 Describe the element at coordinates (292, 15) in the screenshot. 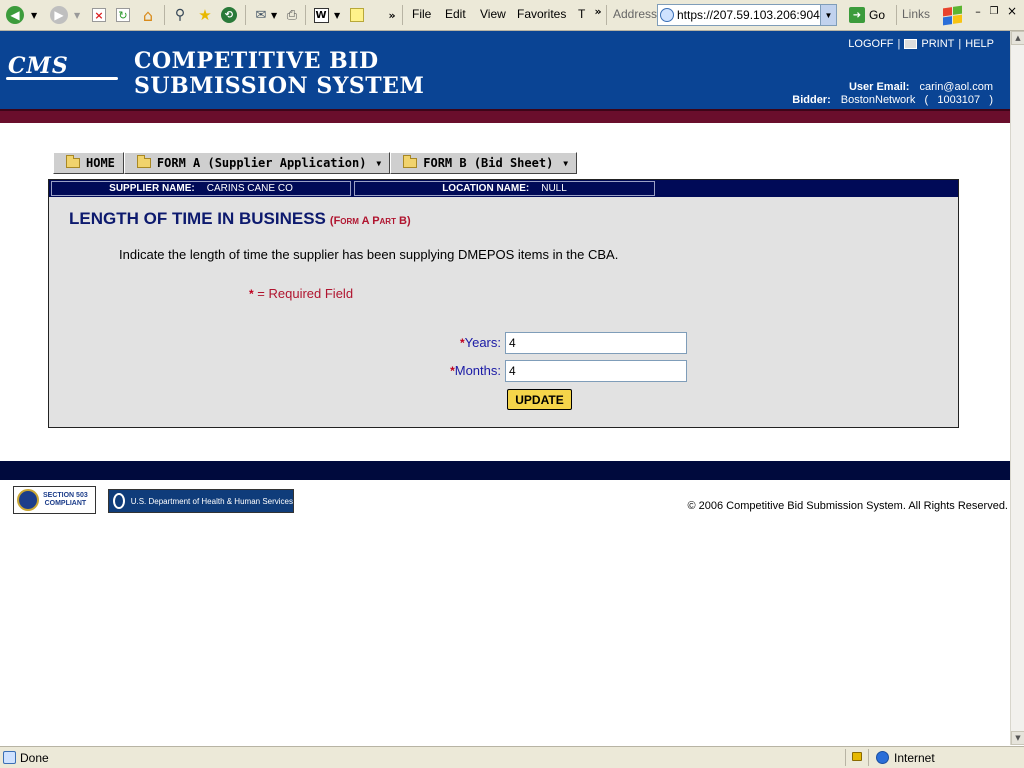

I see `print-icon: ⎙` at that location.